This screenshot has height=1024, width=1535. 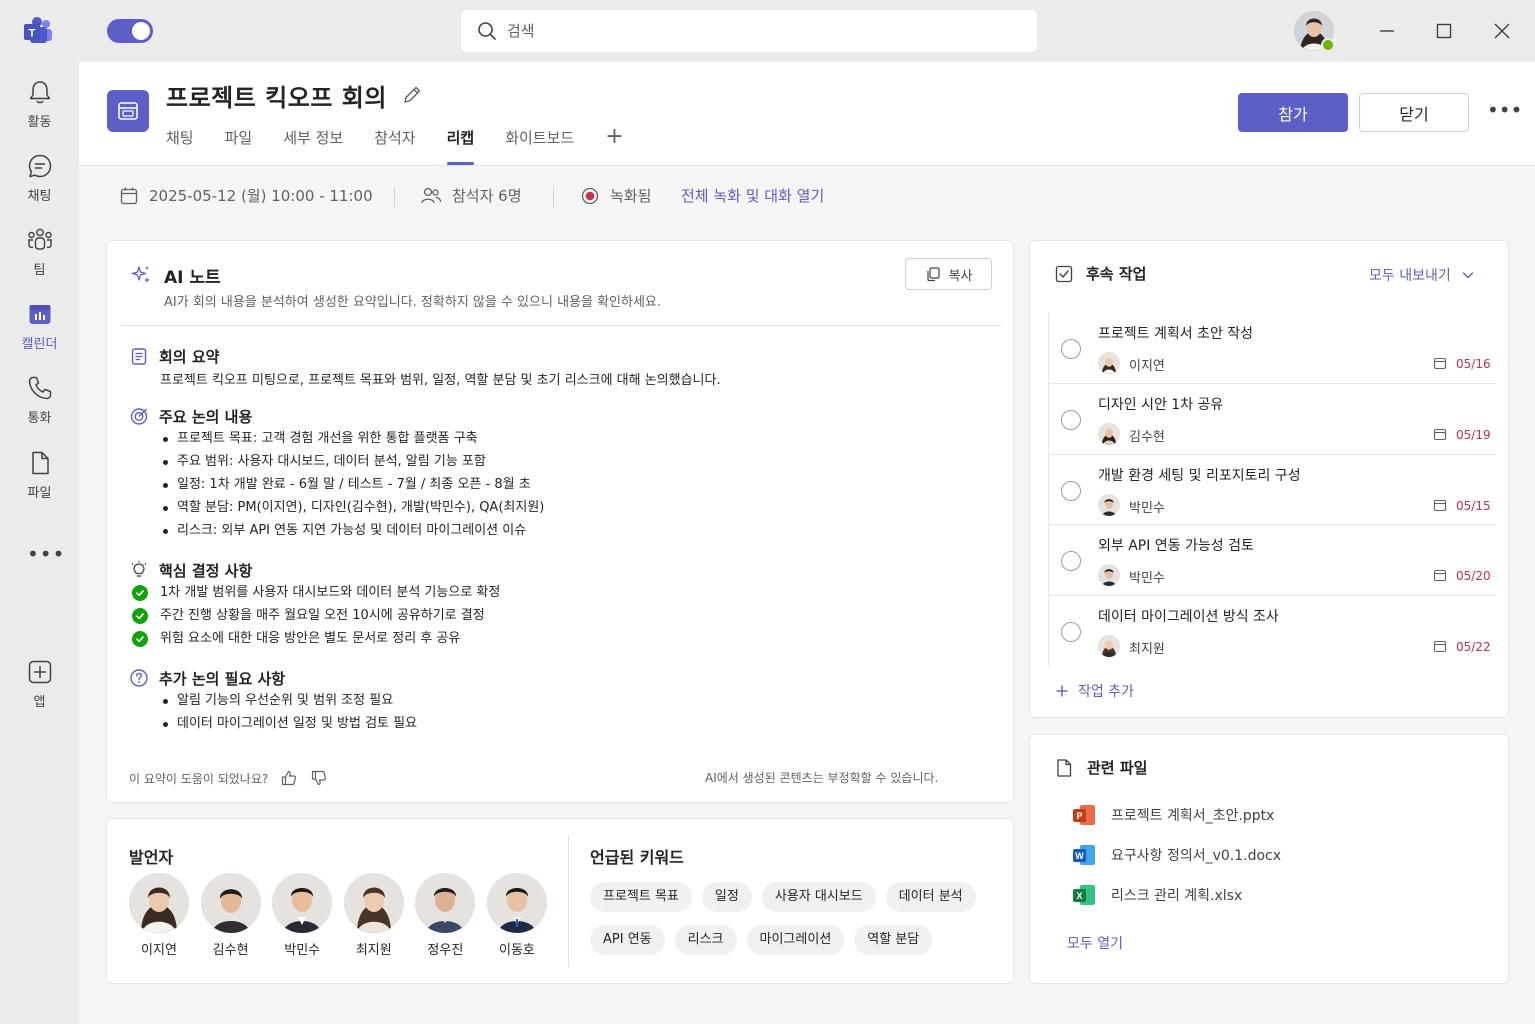 I want to click on check-circle-icon, so click(x=140, y=615).